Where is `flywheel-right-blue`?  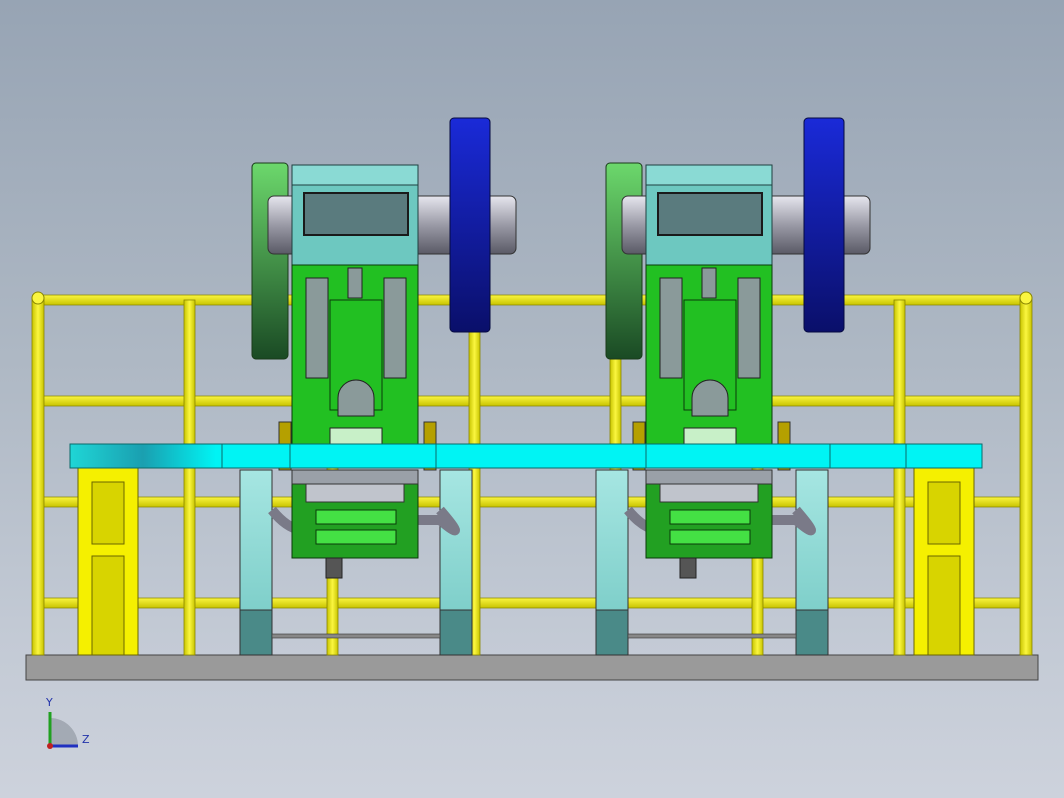
flywheel-right-blue is located at coordinates (824, 225).